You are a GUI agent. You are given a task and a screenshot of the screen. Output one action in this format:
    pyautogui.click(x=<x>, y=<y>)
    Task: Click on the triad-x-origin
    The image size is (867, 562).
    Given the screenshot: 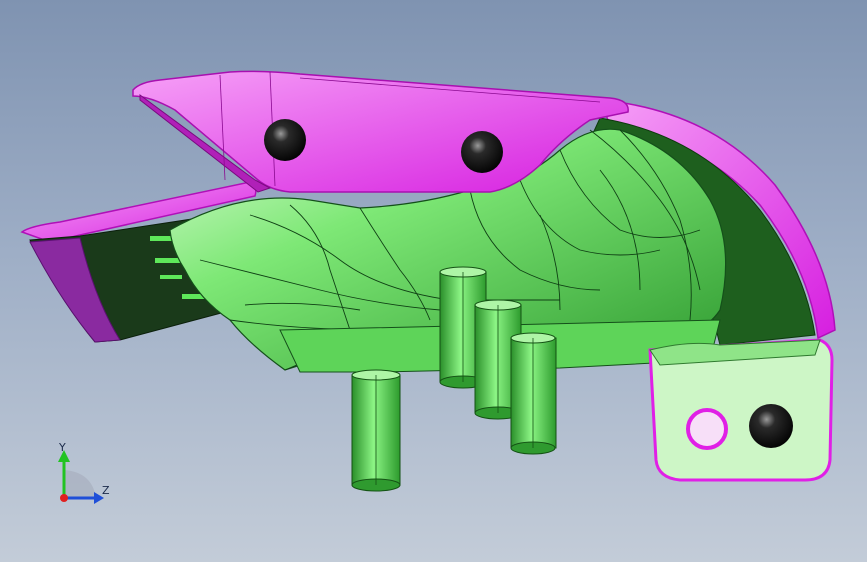 What is the action you would take?
    pyautogui.click(x=64, y=498)
    